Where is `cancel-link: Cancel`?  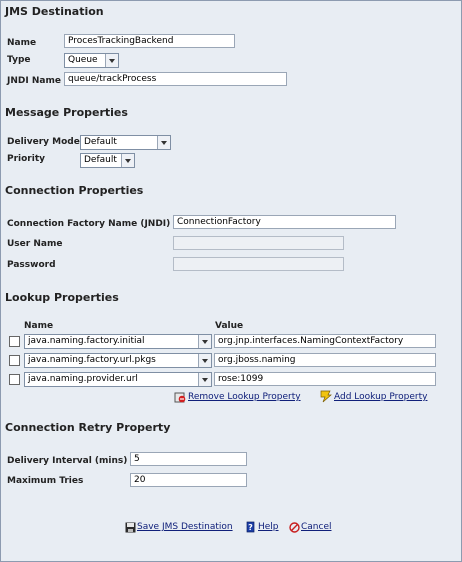
cancel-link: Cancel is located at coordinates (316, 527).